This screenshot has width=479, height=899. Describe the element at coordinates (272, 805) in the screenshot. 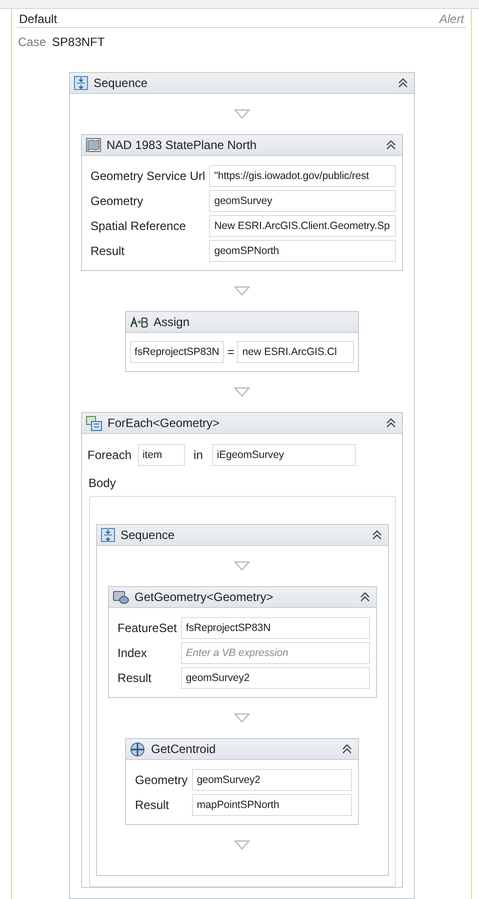

I see `expression-field: mapPointSPNorth` at that location.